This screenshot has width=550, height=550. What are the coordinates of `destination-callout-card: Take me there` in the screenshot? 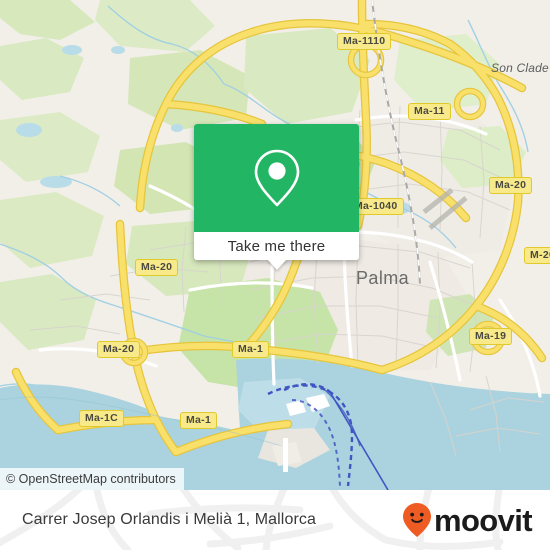 It's located at (276, 197).